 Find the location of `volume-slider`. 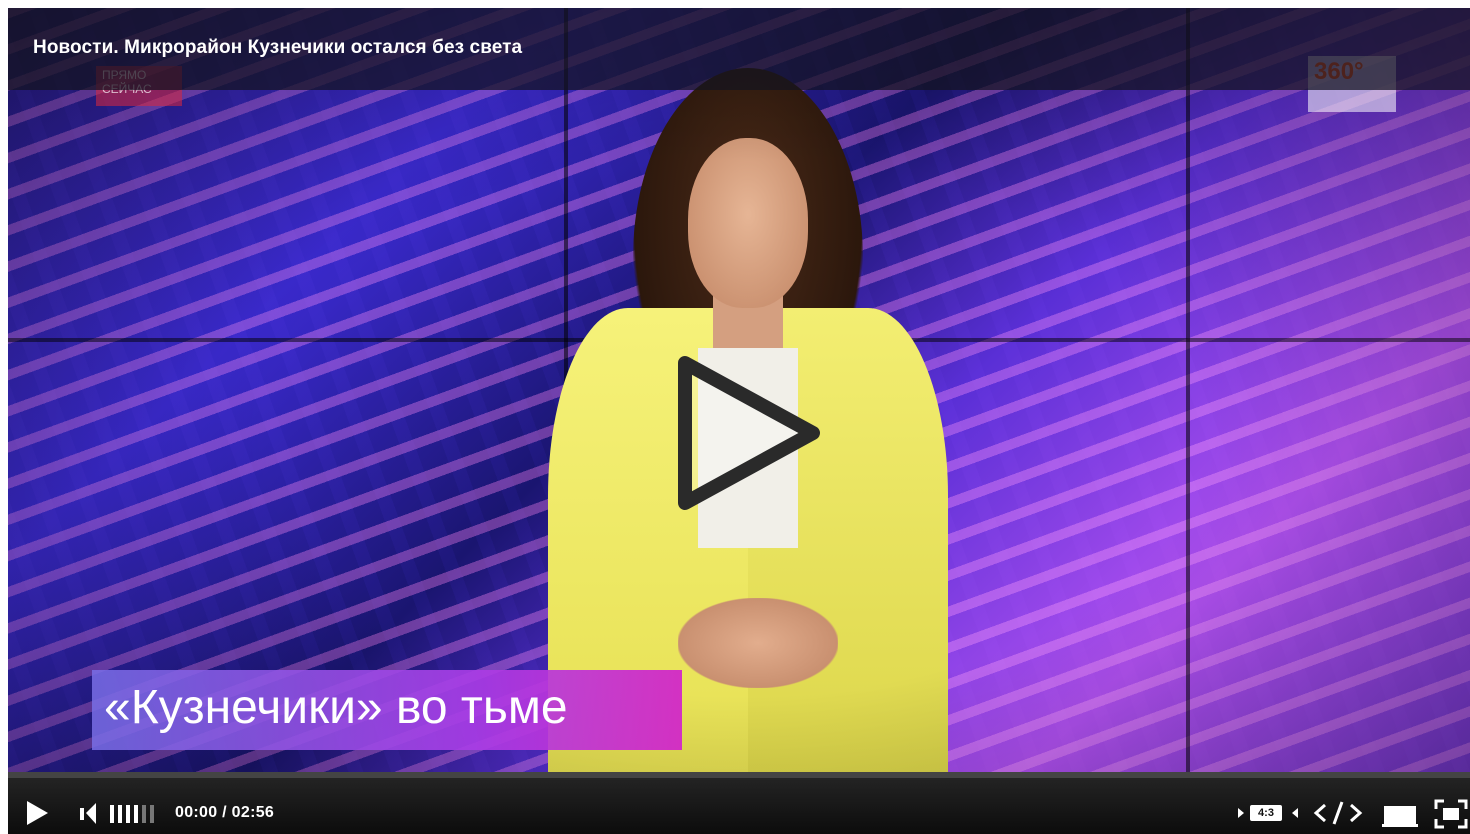

volume-slider is located at coordinates (133, 814).